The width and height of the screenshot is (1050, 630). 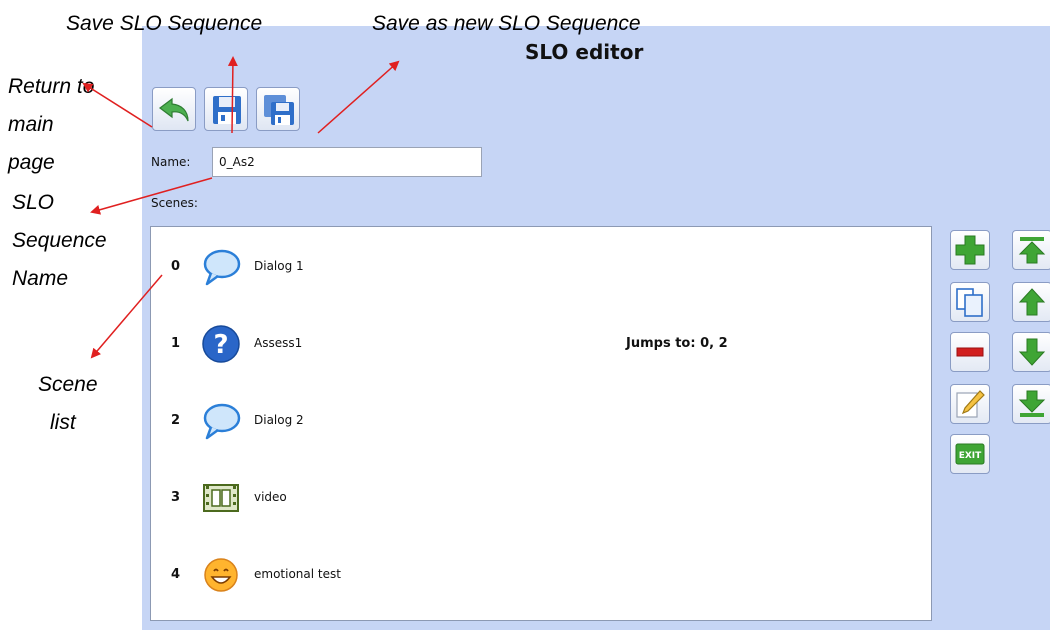 I want to click on arrow-name, so click(x=151, y=196).